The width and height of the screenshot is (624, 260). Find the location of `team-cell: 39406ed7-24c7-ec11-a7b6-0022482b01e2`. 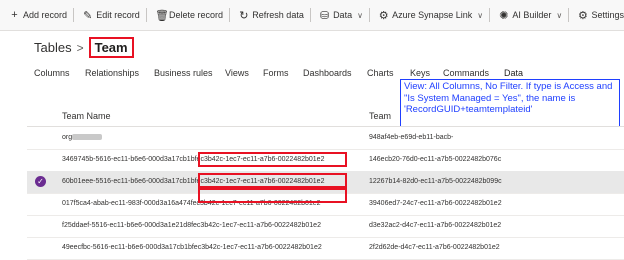

team-cell: 39406ed7-24c7-ec11-a7b6-0022482b01e2 is located at coordinates (435, 203).